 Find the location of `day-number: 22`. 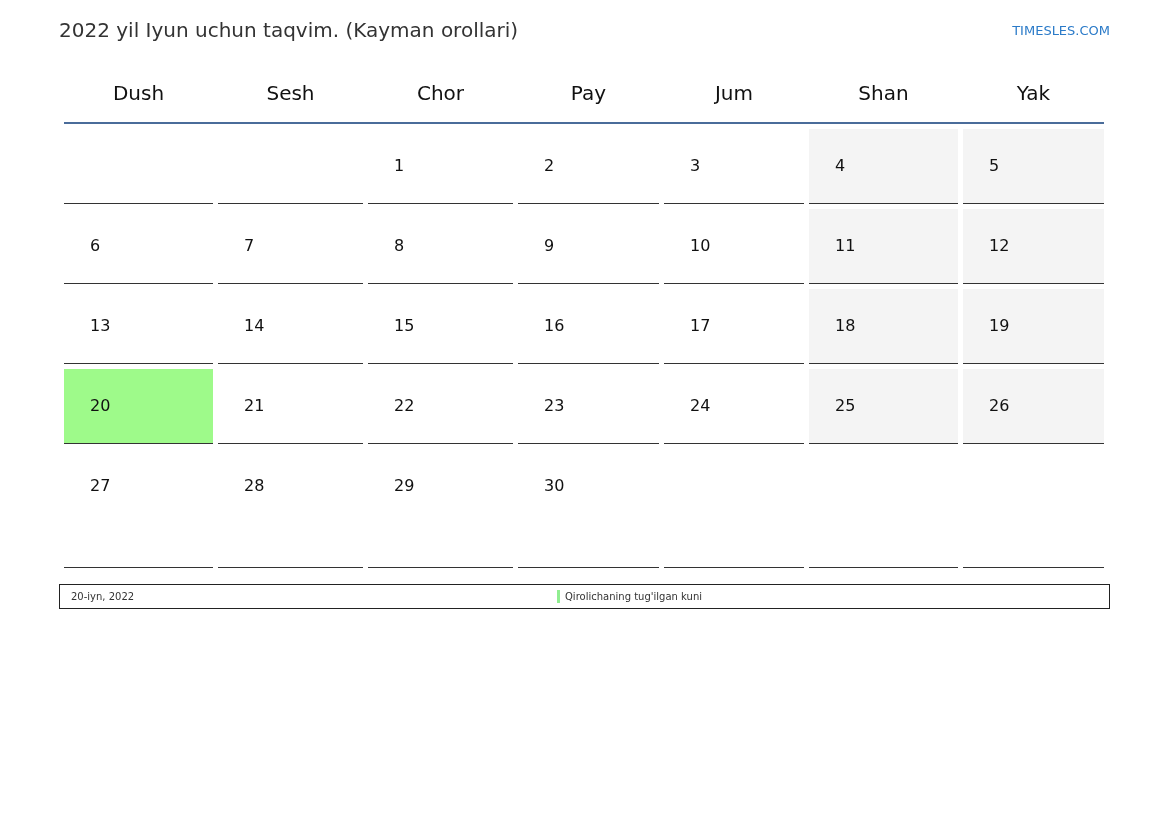

day-number: 22 is located at coordinates (404, 405).